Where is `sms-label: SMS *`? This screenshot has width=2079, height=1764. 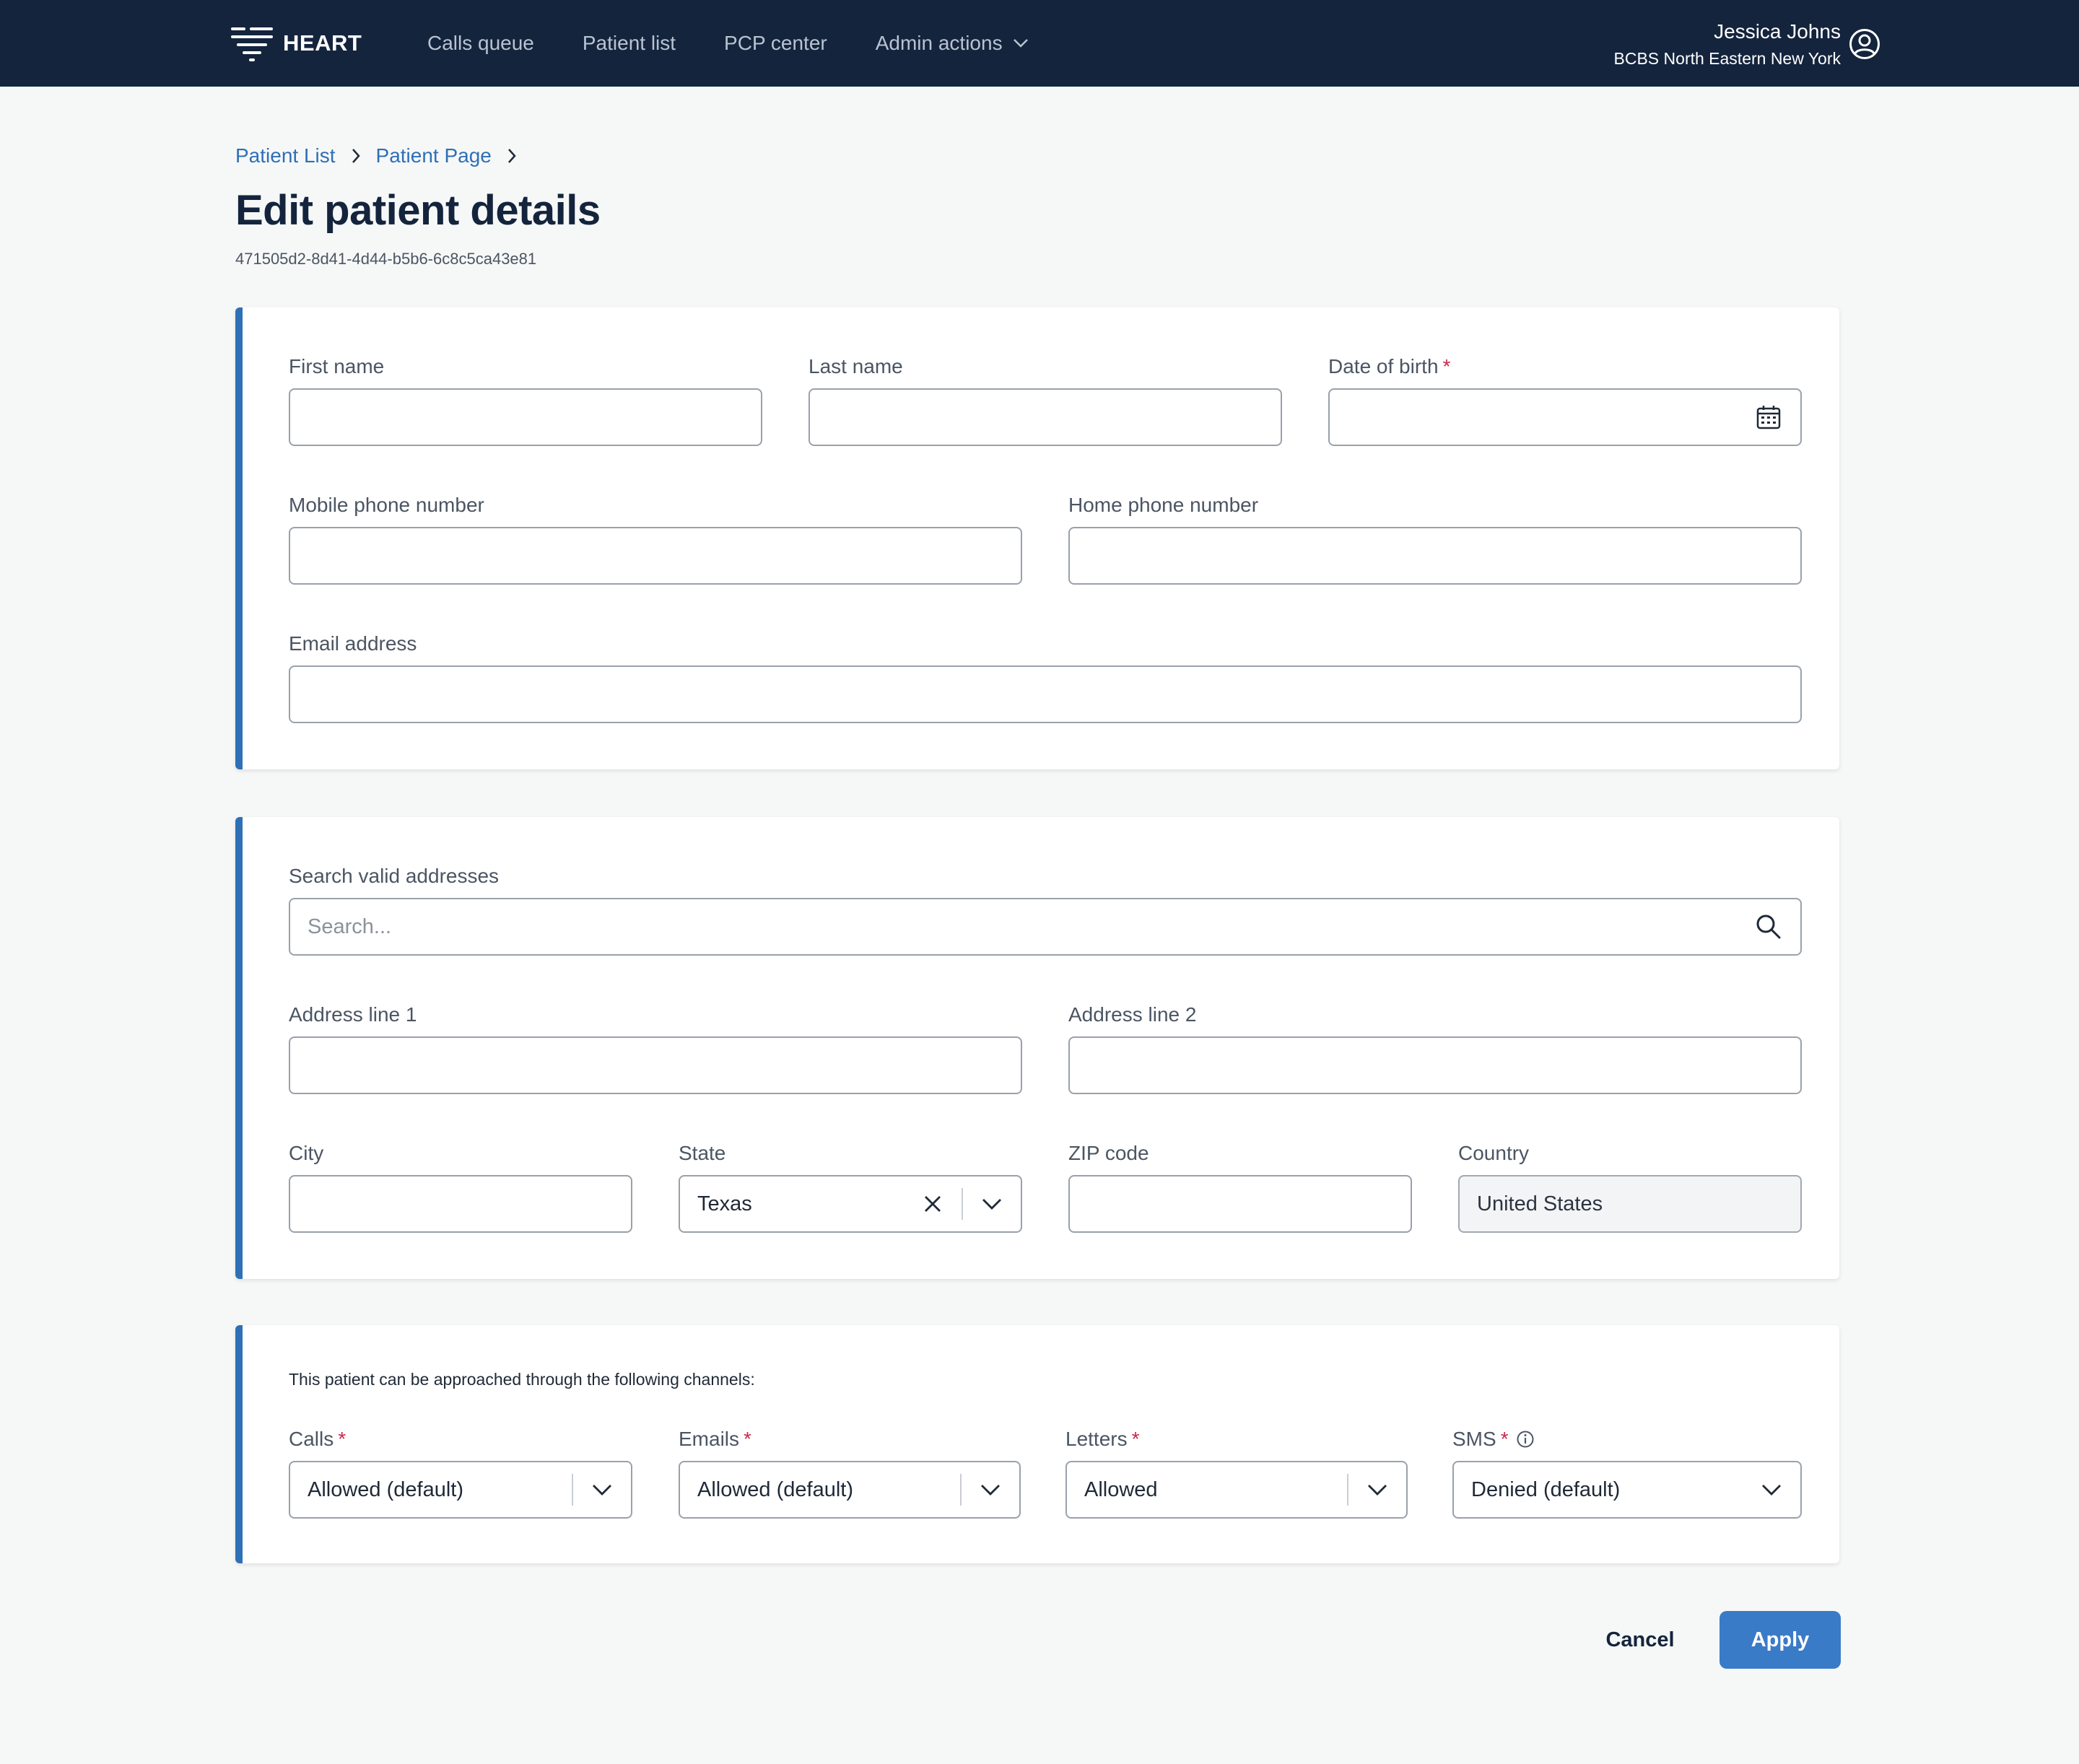
sms-label: SMS * is located at coordinates (1493, 1439).